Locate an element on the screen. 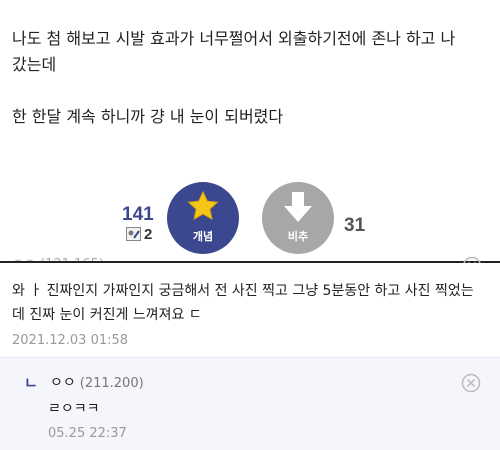 The image size is (500, 450). fixed-upvote-count: 2 is located at coordinates (139, 234).